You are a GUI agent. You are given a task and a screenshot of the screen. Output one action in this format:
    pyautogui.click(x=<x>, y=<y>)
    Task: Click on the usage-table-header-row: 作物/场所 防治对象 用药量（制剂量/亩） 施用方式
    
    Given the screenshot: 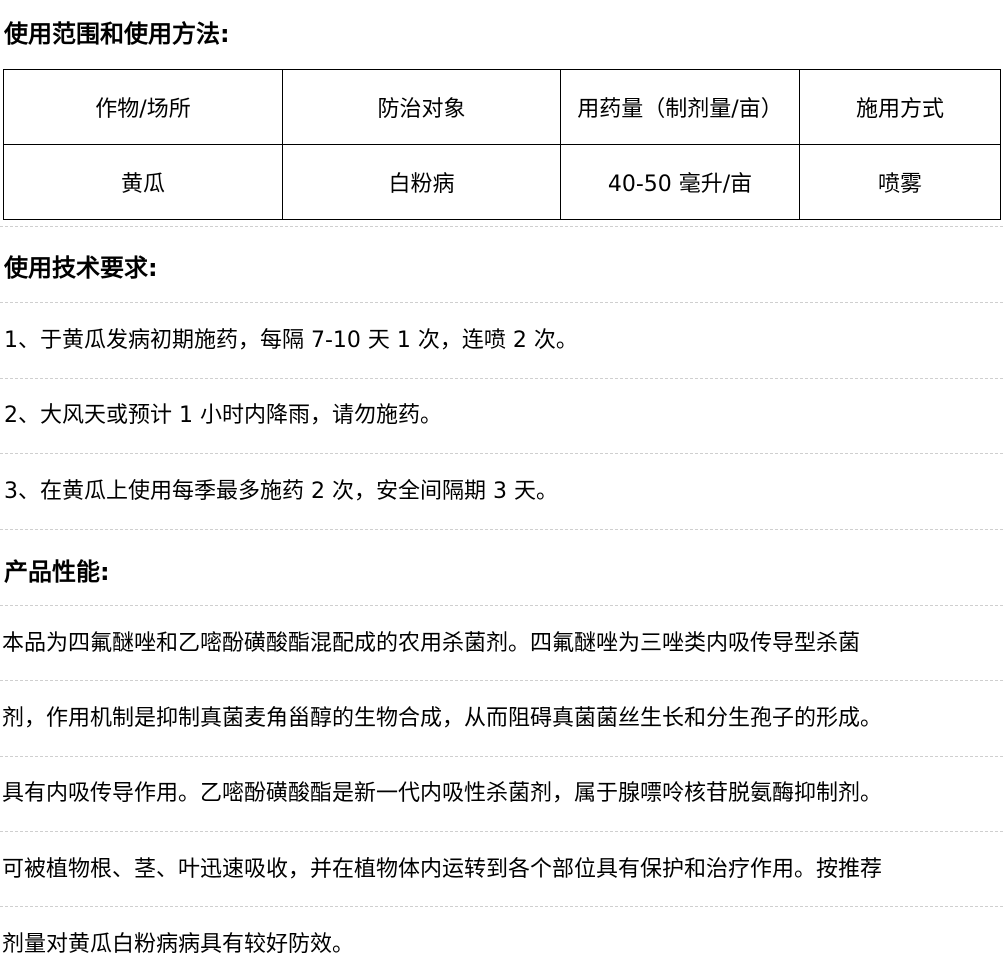 What is the action you would take?
    pyautogui.click(x=502, y=107)
    